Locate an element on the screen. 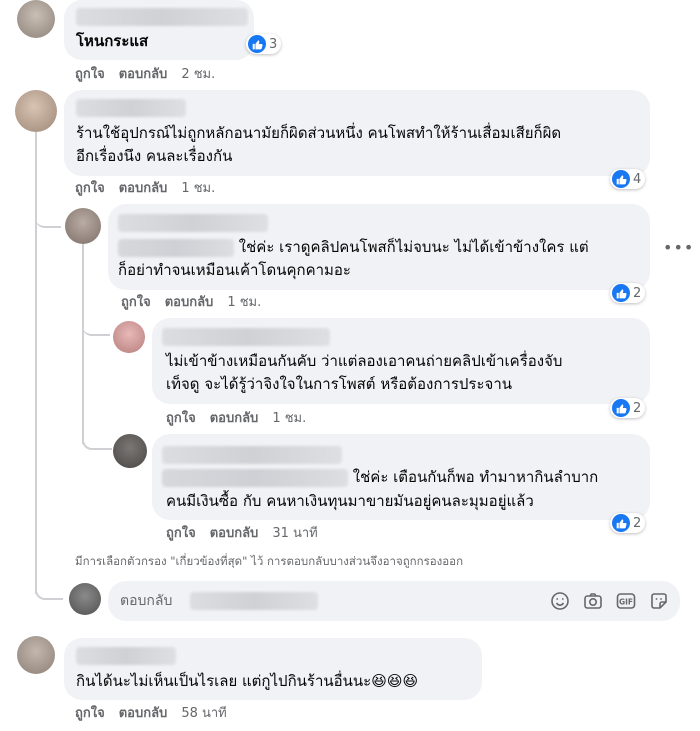  comment-actions: ถูกใจ ตอบกลับ 31 นาที is located at coordinates (249, 534).